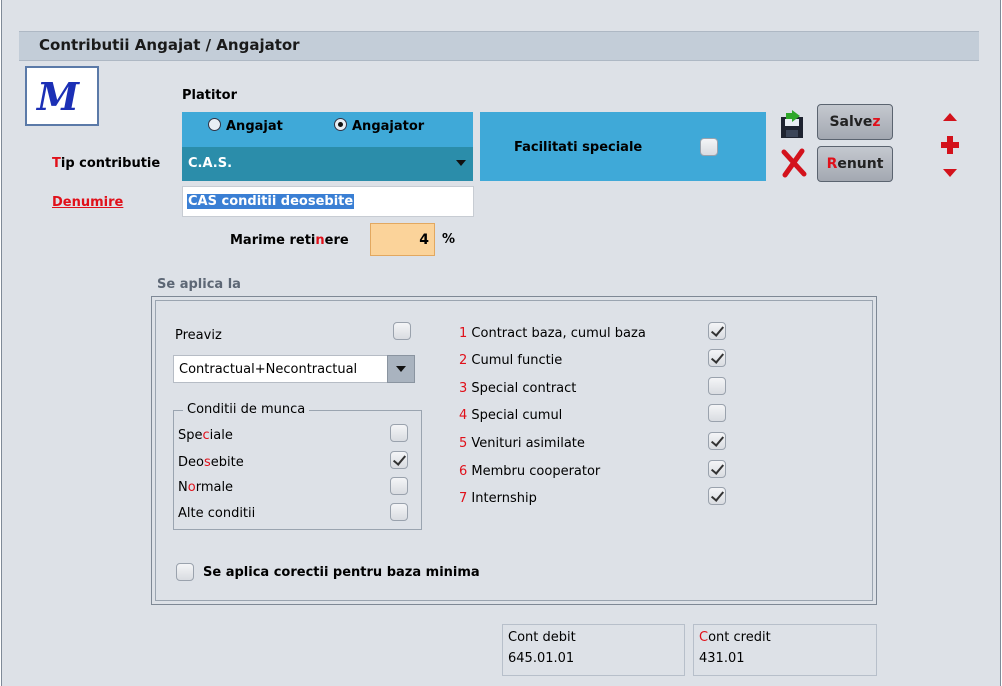  I want to click on conditie-speciale-checkbox, so click(399, 433).